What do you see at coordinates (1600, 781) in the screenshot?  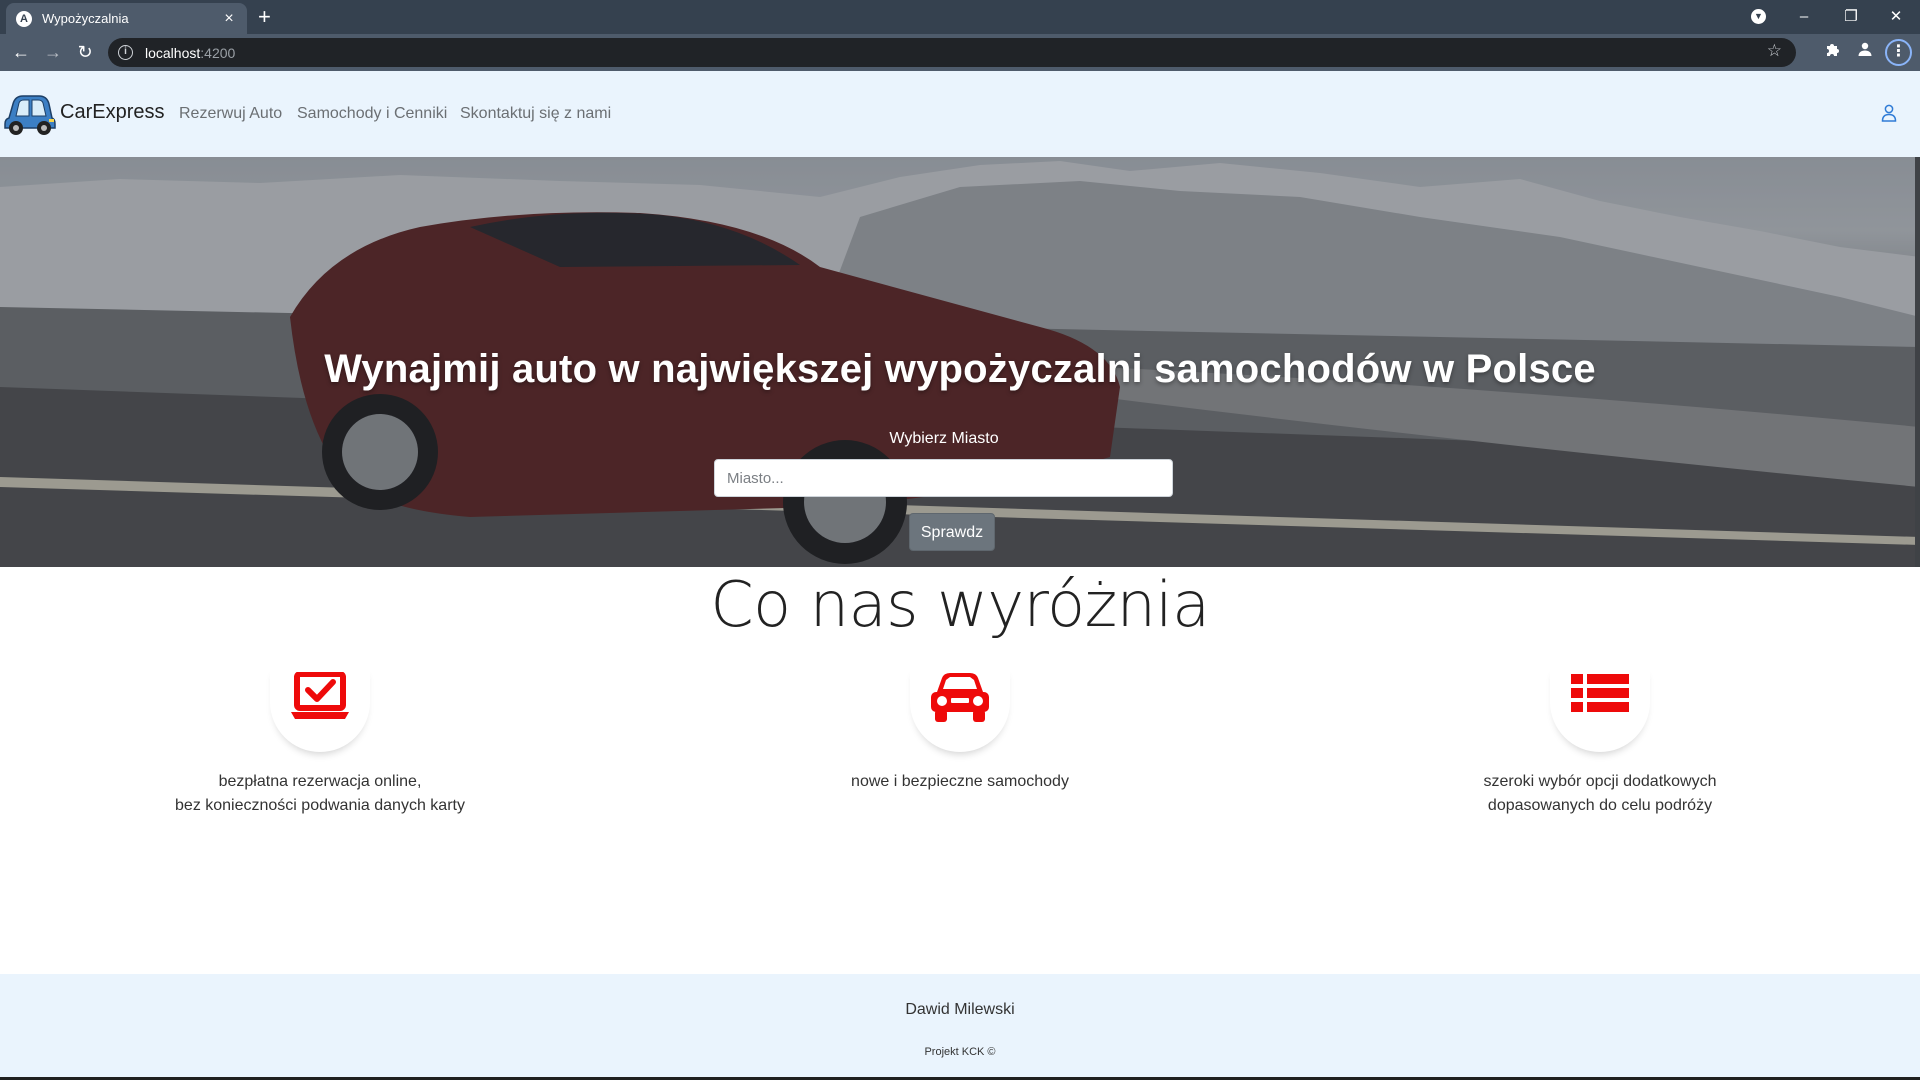 I see `feature-line-1: szeroki wybór opcji dodatkowych` at bounding box center [1600, 781].